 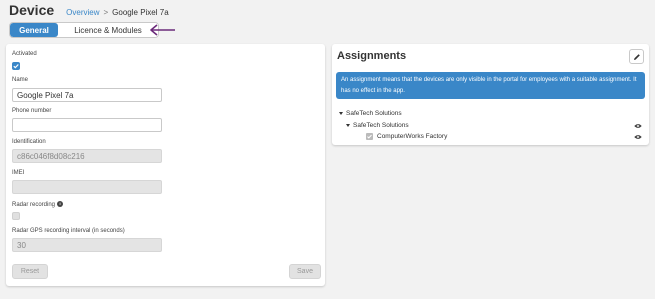 I want to click on tree-node-child: SafeTech Solutions, so click(x=497, y=125).